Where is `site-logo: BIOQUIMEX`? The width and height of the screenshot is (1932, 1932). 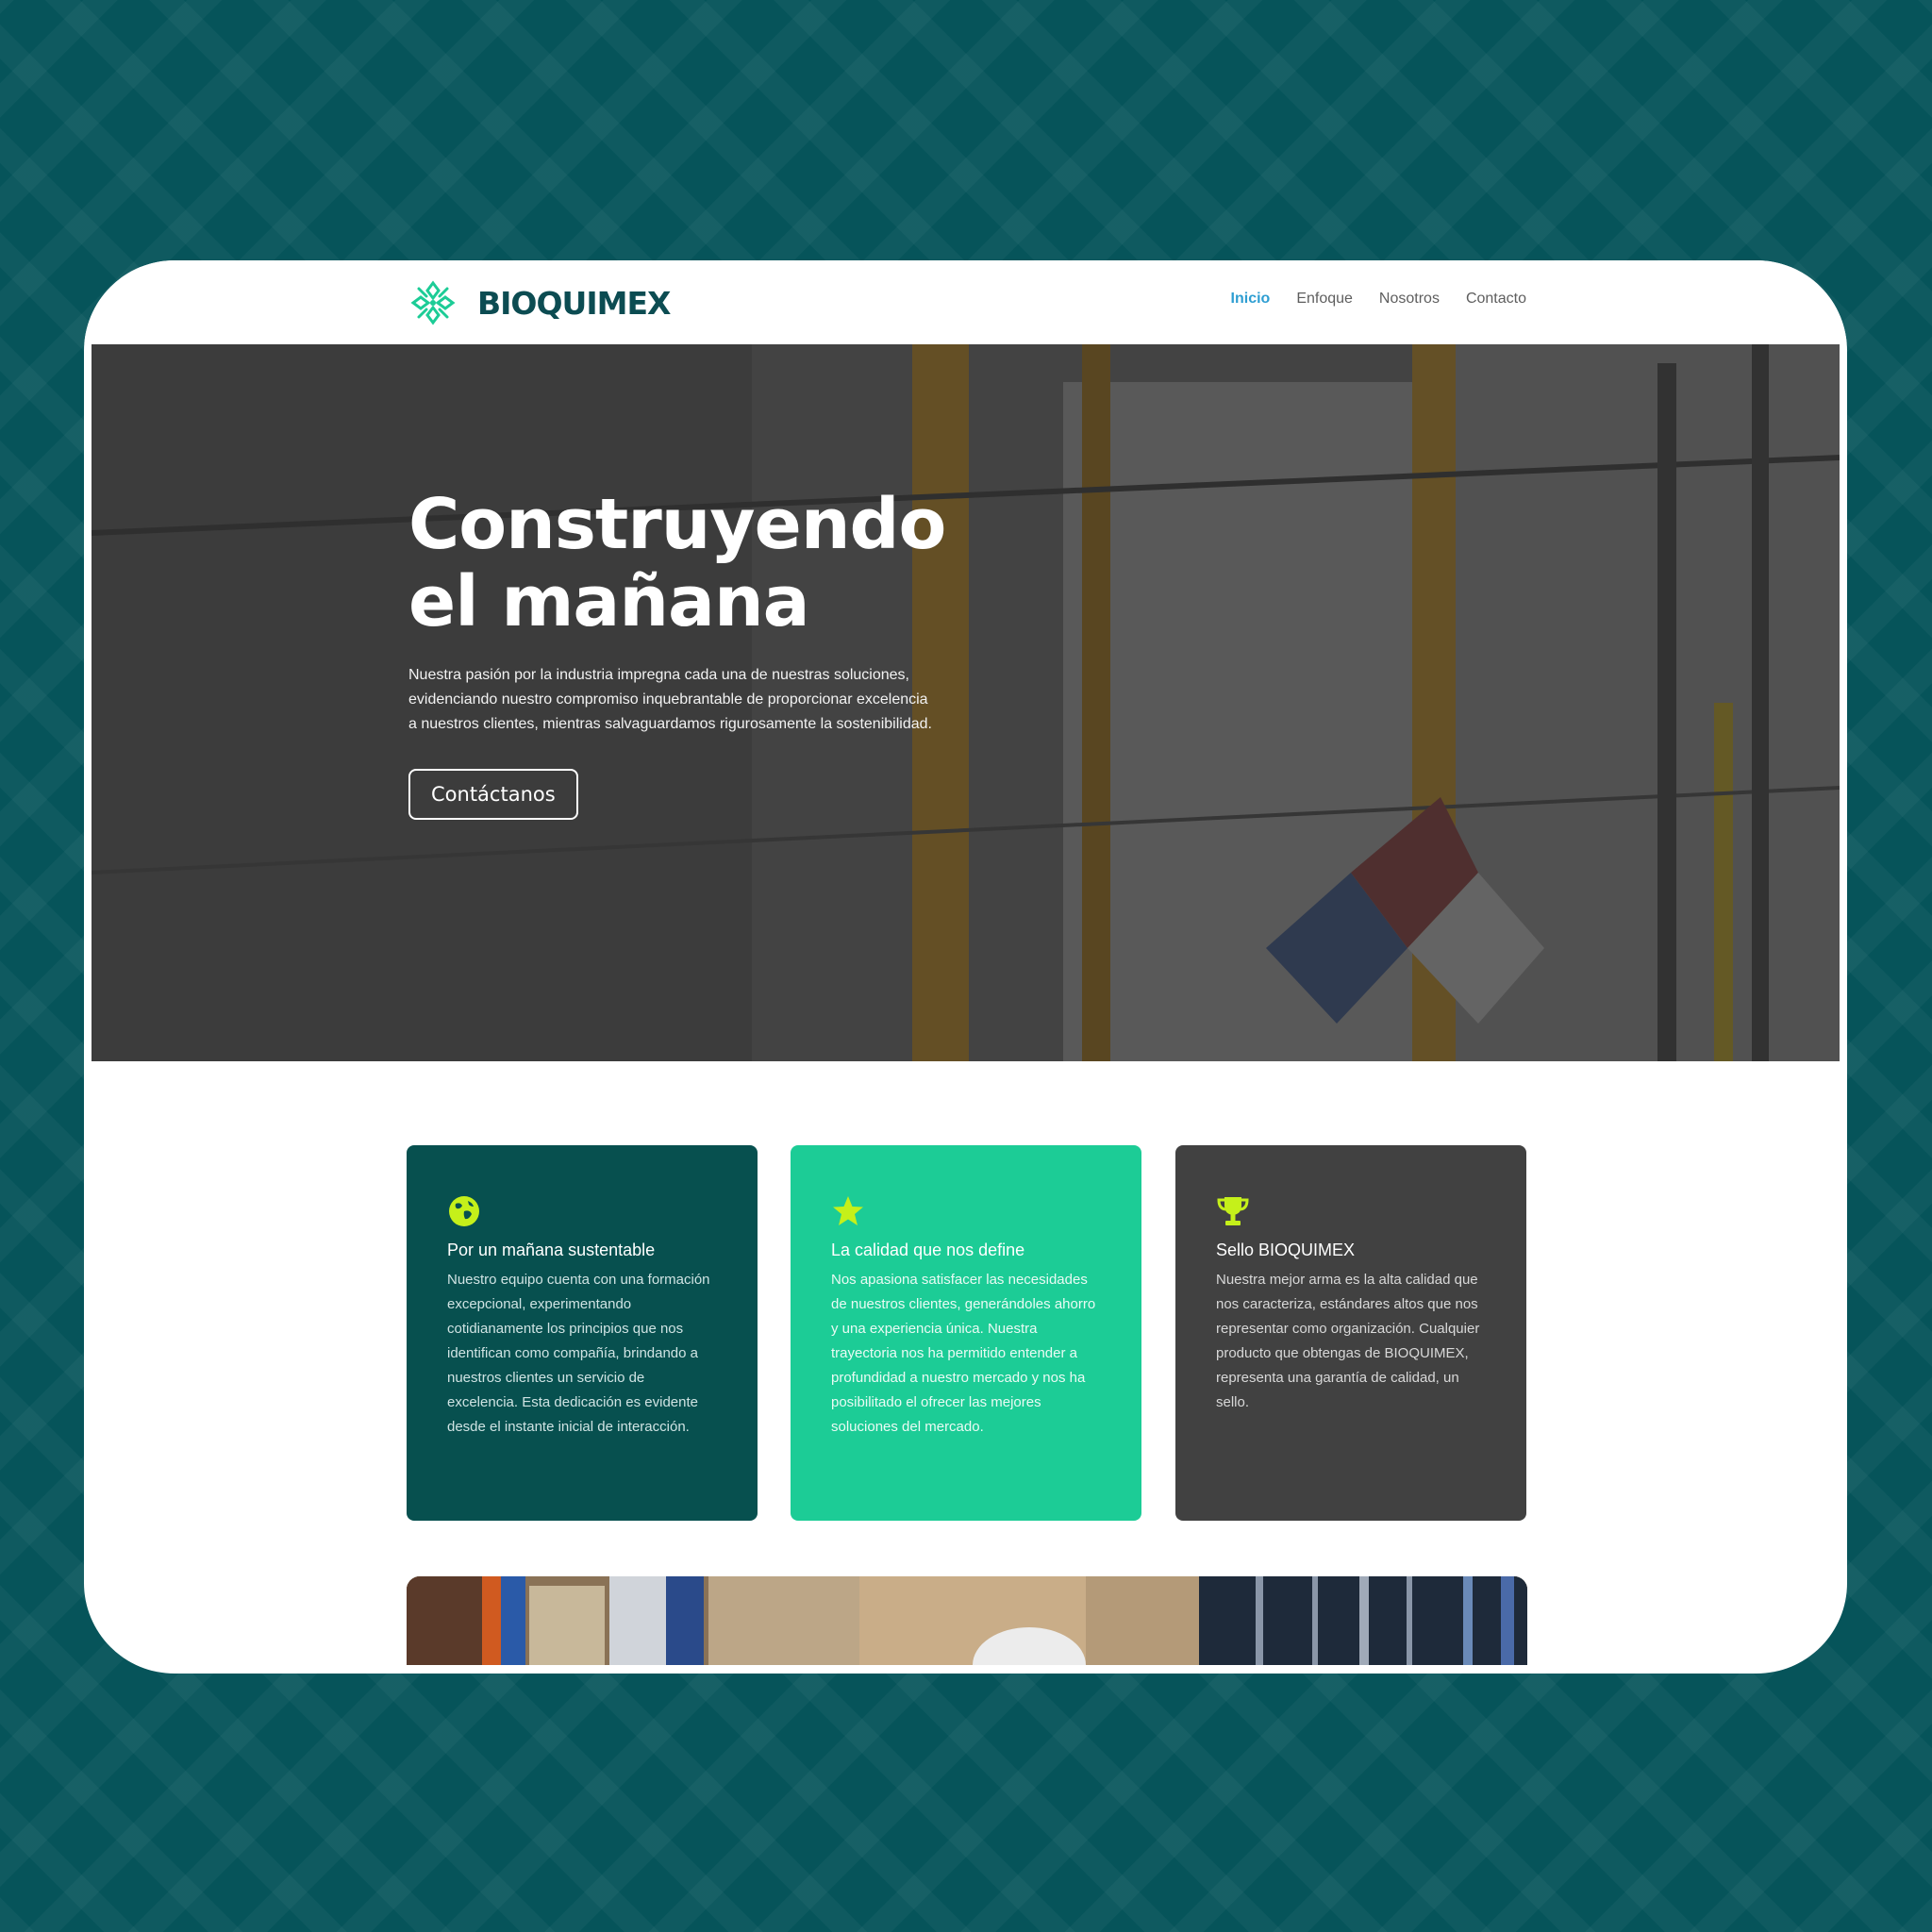 site-logo: BIOQUIMEX is located at coordinates (540, 302).